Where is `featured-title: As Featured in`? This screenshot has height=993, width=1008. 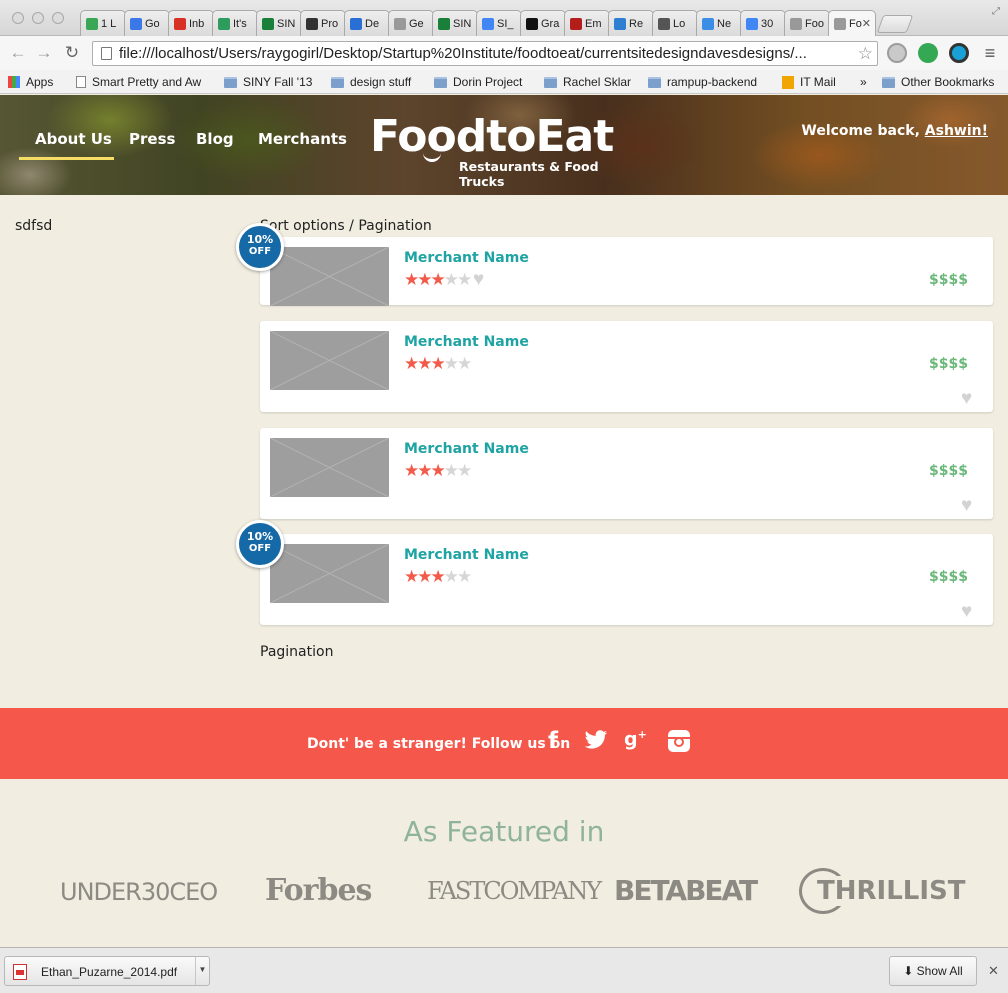 featured-title: As Featured in is located at coordinates (504, 831).